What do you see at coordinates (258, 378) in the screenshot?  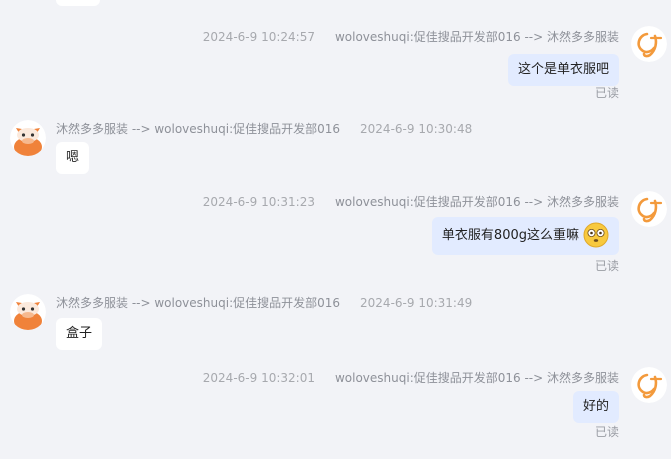 I see `message-time: 2024-6-9 10:32:01` at bounding box center [258, 378].